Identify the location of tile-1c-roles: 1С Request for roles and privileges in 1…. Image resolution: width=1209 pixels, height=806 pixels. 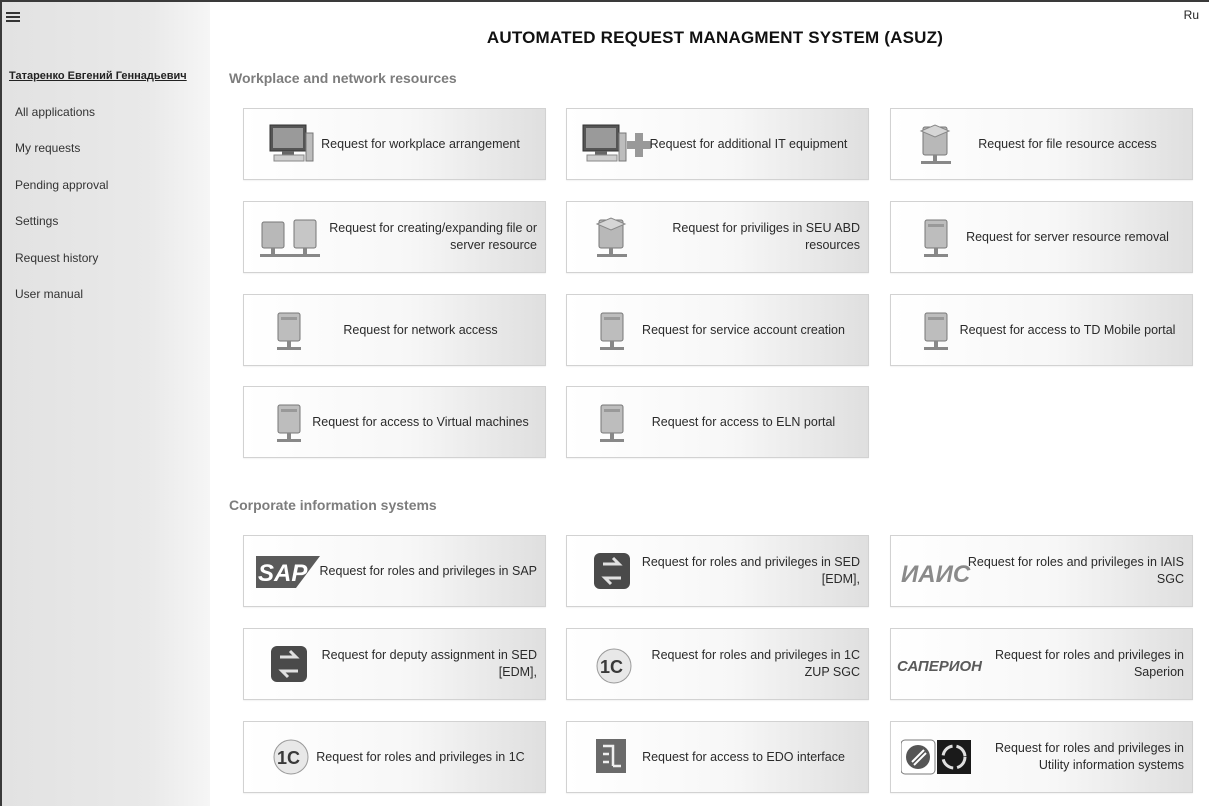
(394, 757).